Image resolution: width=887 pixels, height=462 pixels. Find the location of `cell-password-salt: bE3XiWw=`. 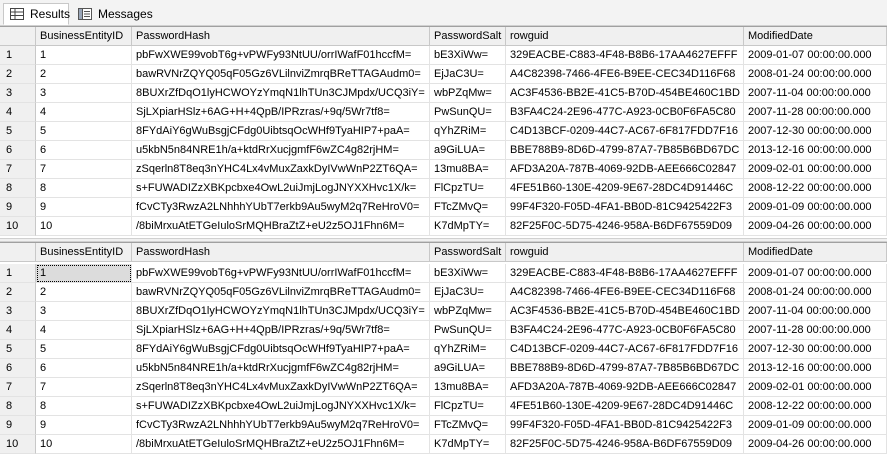

cell-password-salt: bE3XiWw= is located at coordinates (468, 273).